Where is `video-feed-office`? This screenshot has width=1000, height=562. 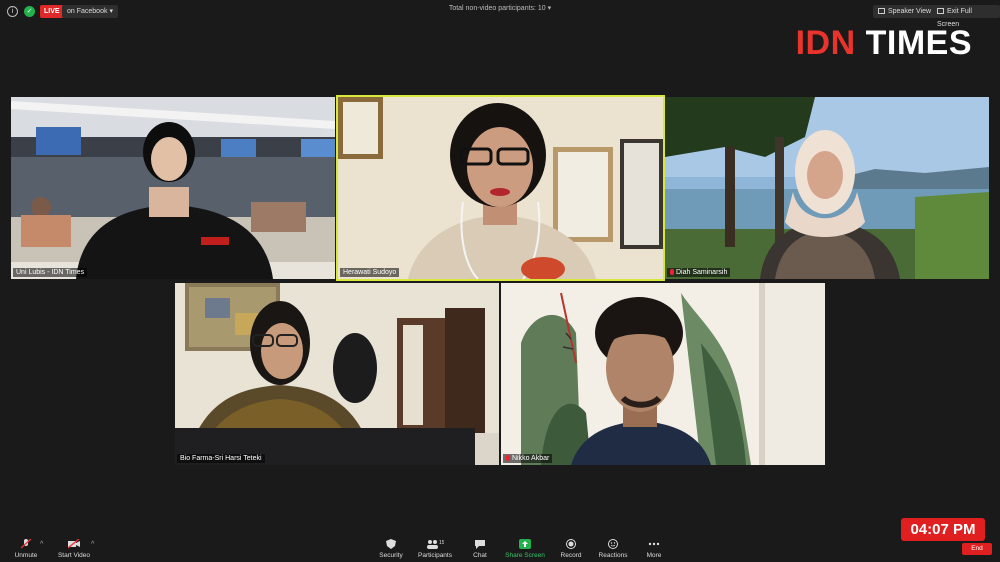
video-feed-office is located at coordinates (337, 374).